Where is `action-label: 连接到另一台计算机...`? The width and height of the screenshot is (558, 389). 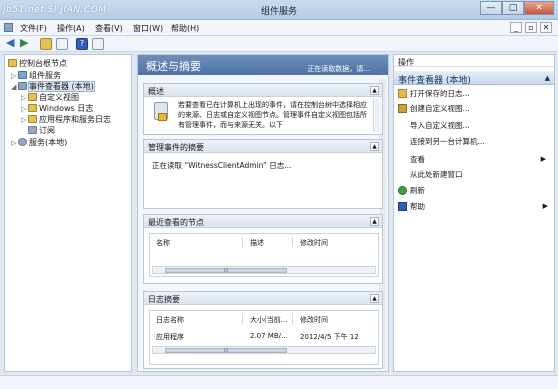 action-label: 连接到另一台计算机... is located at coordinates (447, 141).